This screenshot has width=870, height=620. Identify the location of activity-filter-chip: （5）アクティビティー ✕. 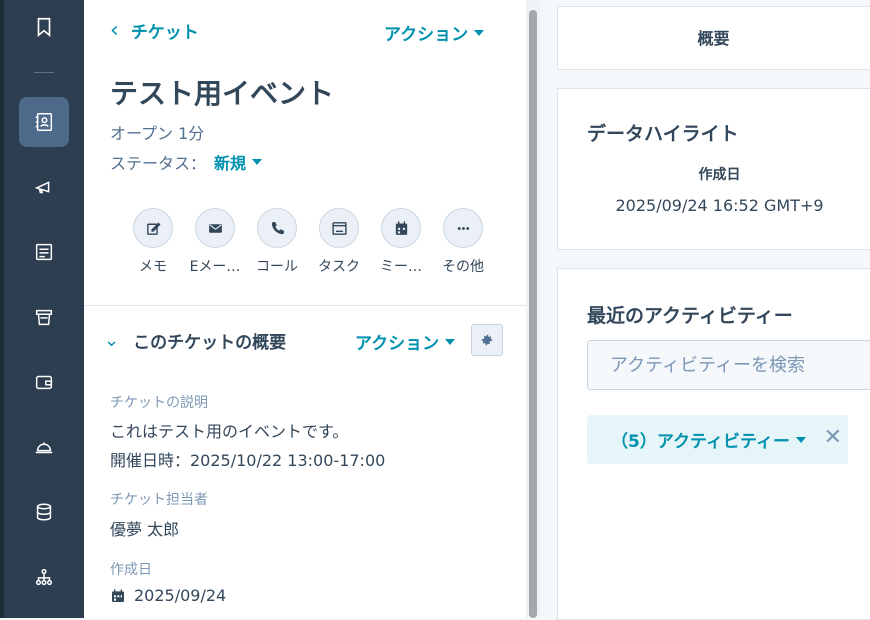
(717, 439).